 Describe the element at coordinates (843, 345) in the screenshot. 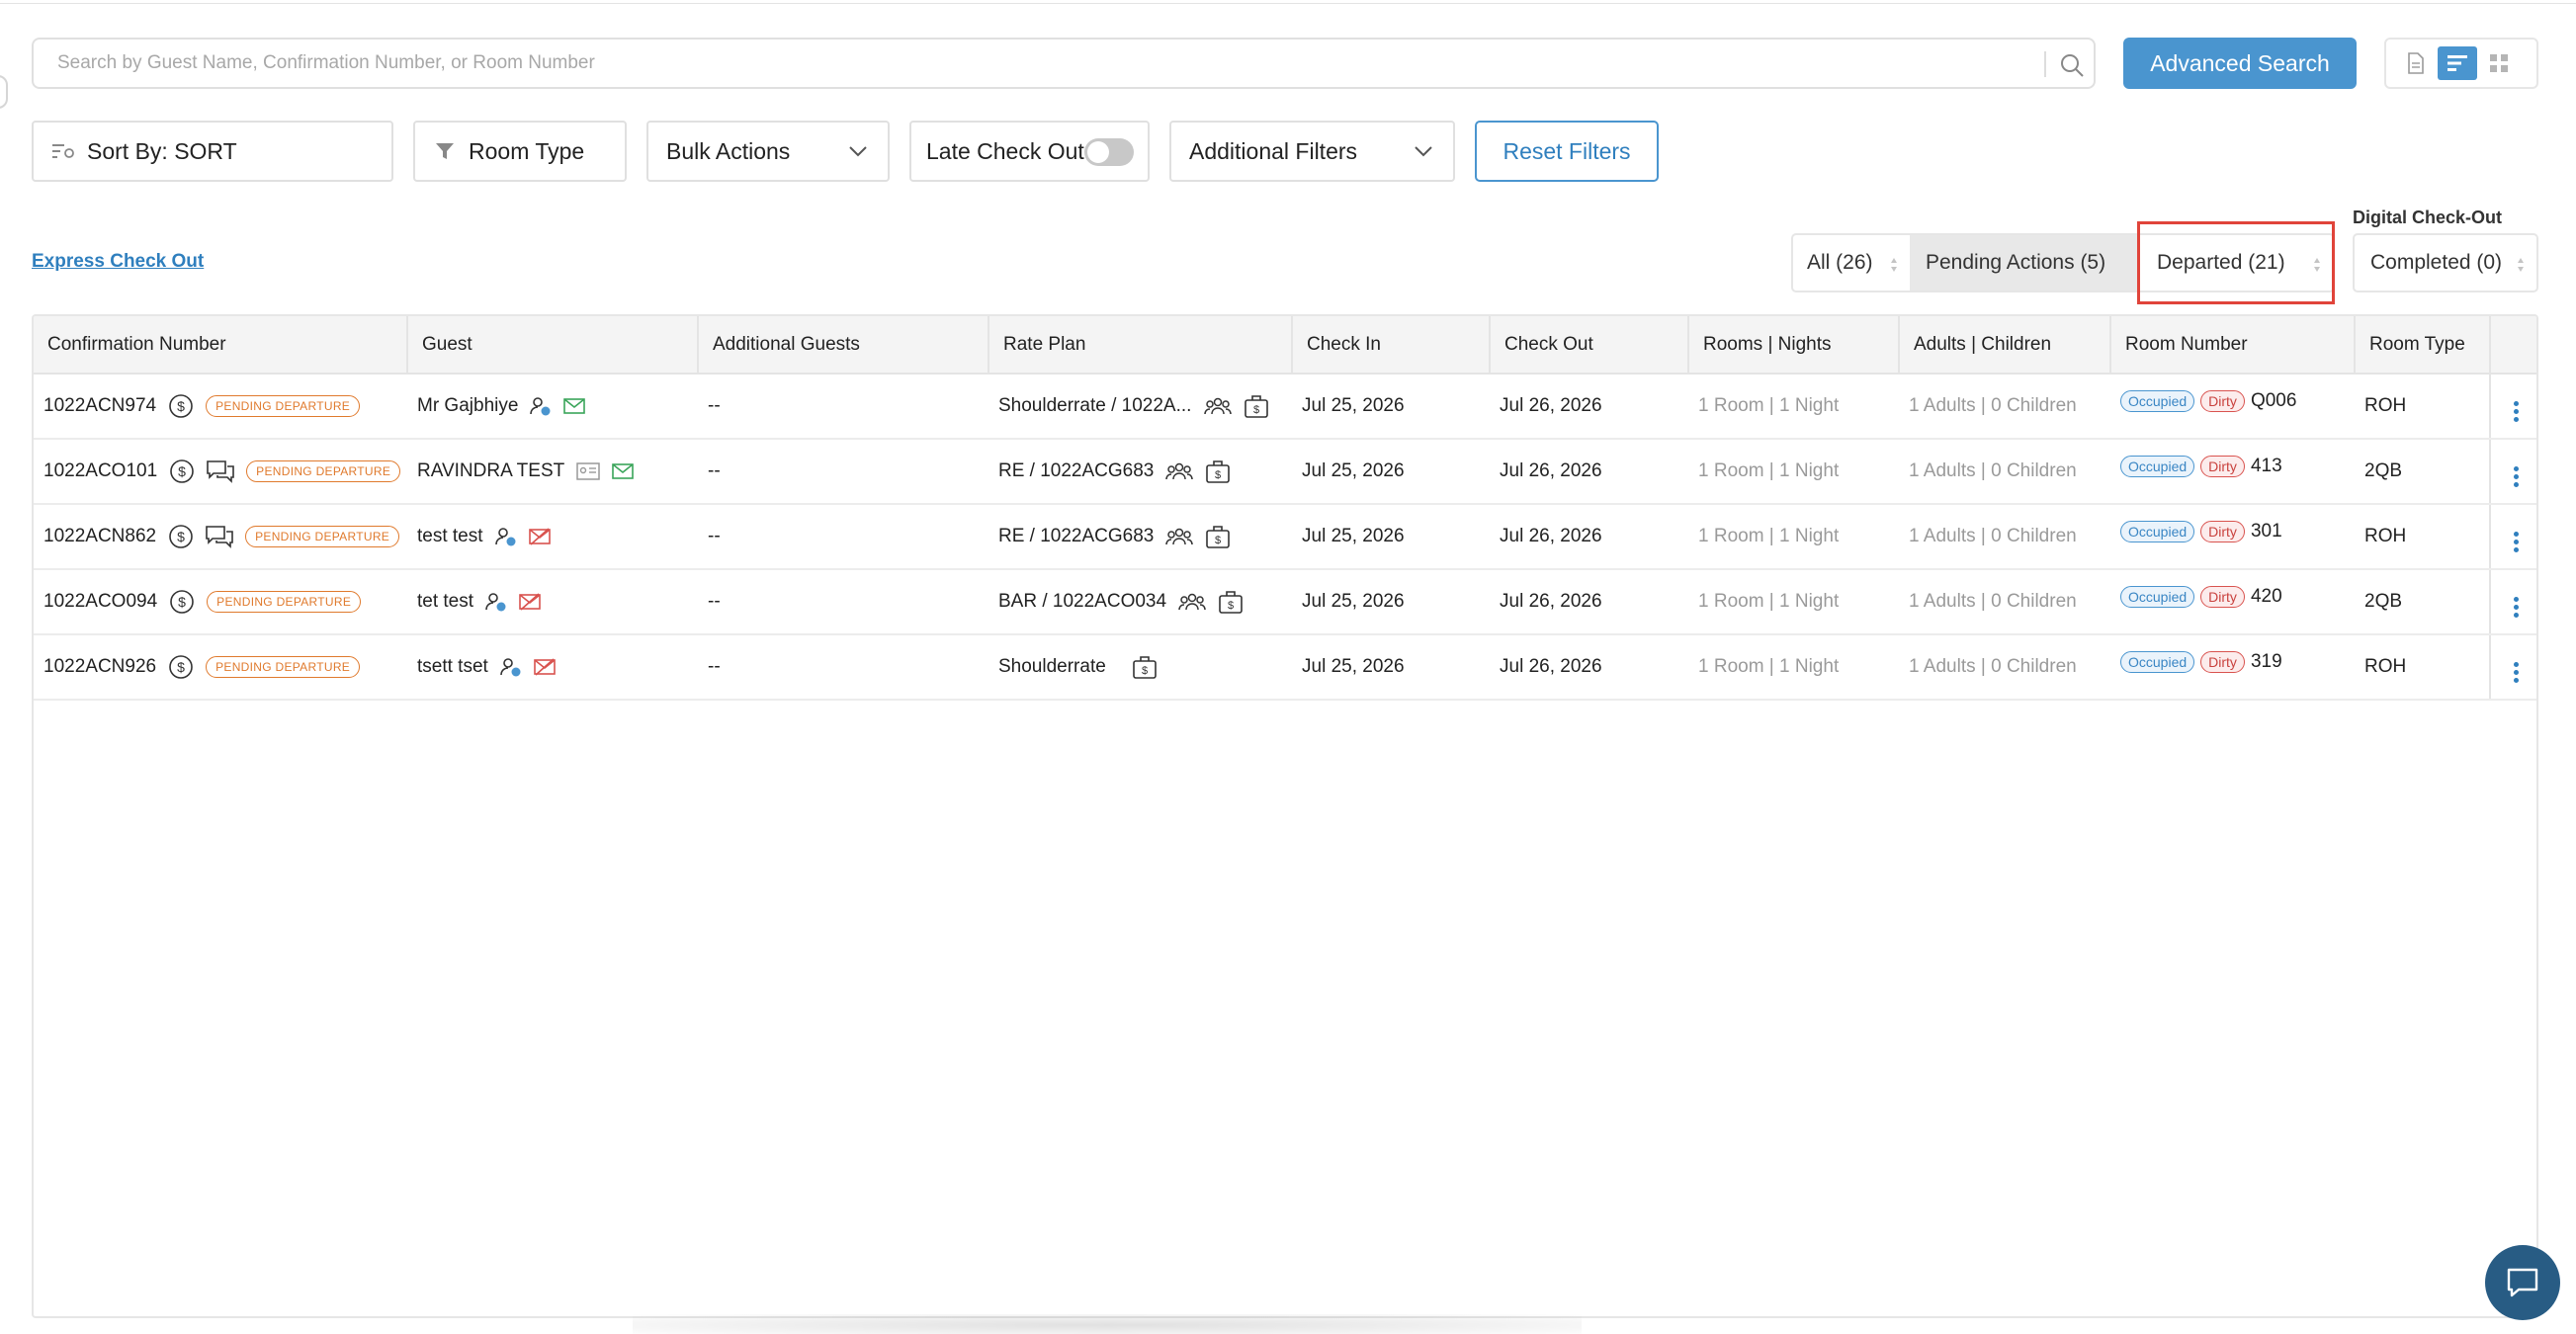

I see `col-additional-guests: Additional Guests` at that location.